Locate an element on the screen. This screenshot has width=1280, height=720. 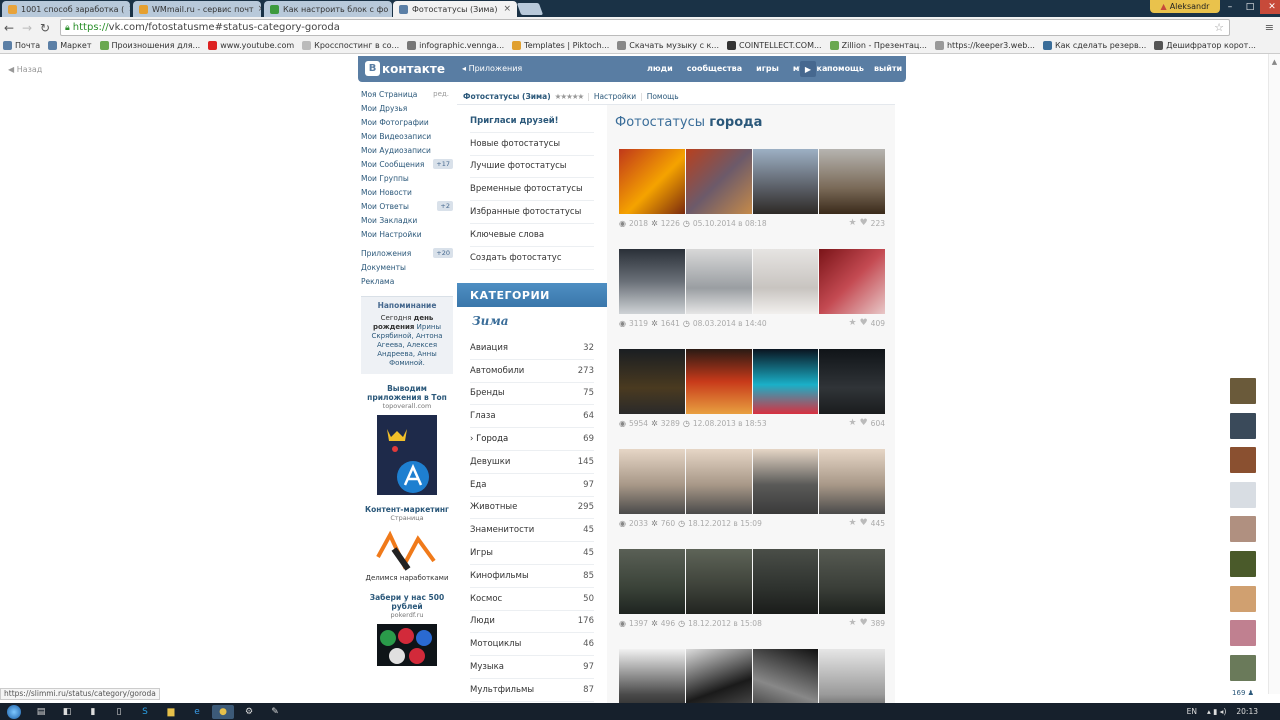
forward-arrow-icon: → is located at coordinates (27, 28).